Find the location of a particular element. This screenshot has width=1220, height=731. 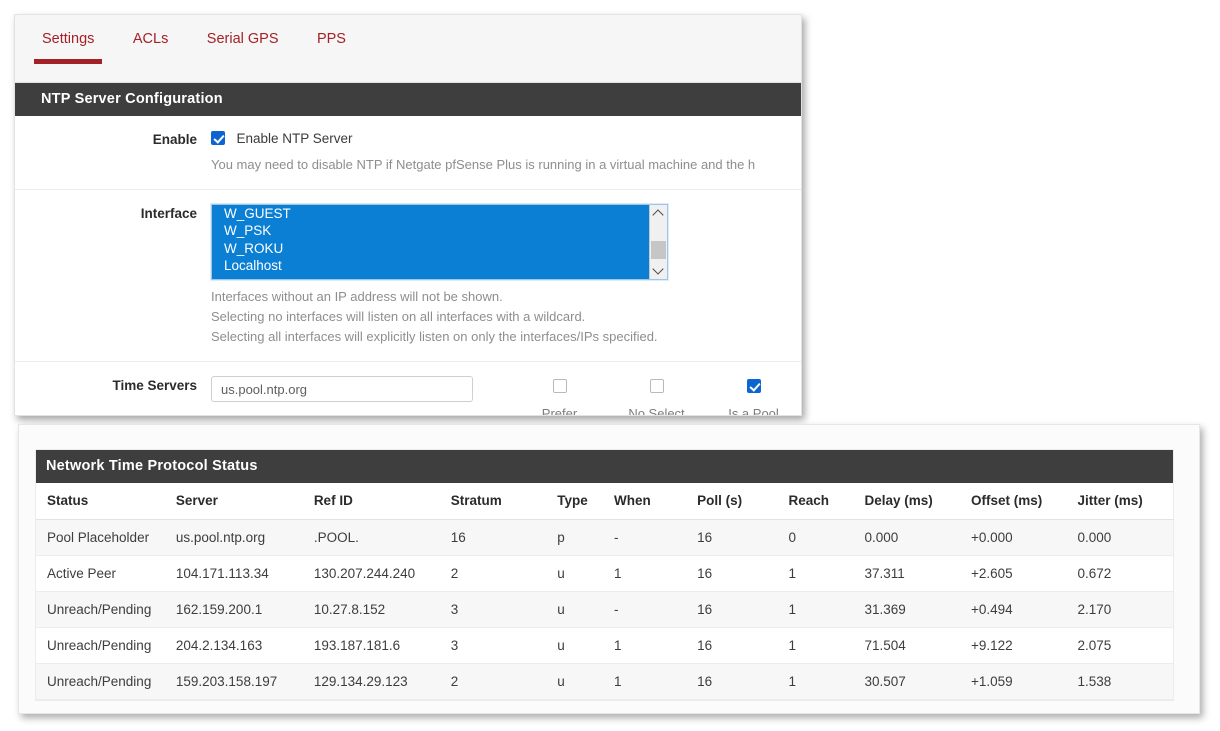

cell-refid: 193.187.181.6 is located at coordinates (376, 645).